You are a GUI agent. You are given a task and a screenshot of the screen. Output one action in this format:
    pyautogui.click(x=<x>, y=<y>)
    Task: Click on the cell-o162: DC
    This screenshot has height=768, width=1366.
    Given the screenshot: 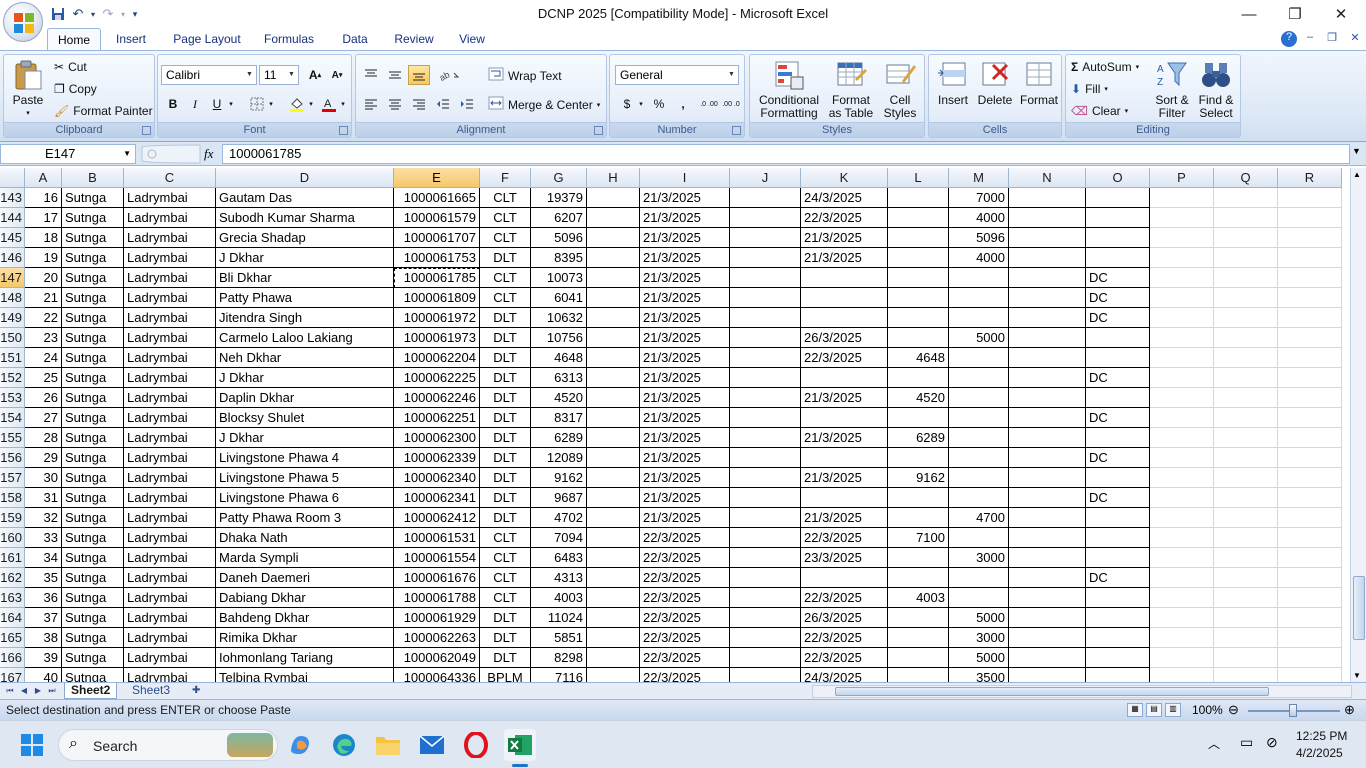 What is the action you would take?
    pyautogui.click(x=1118, y=578)
    